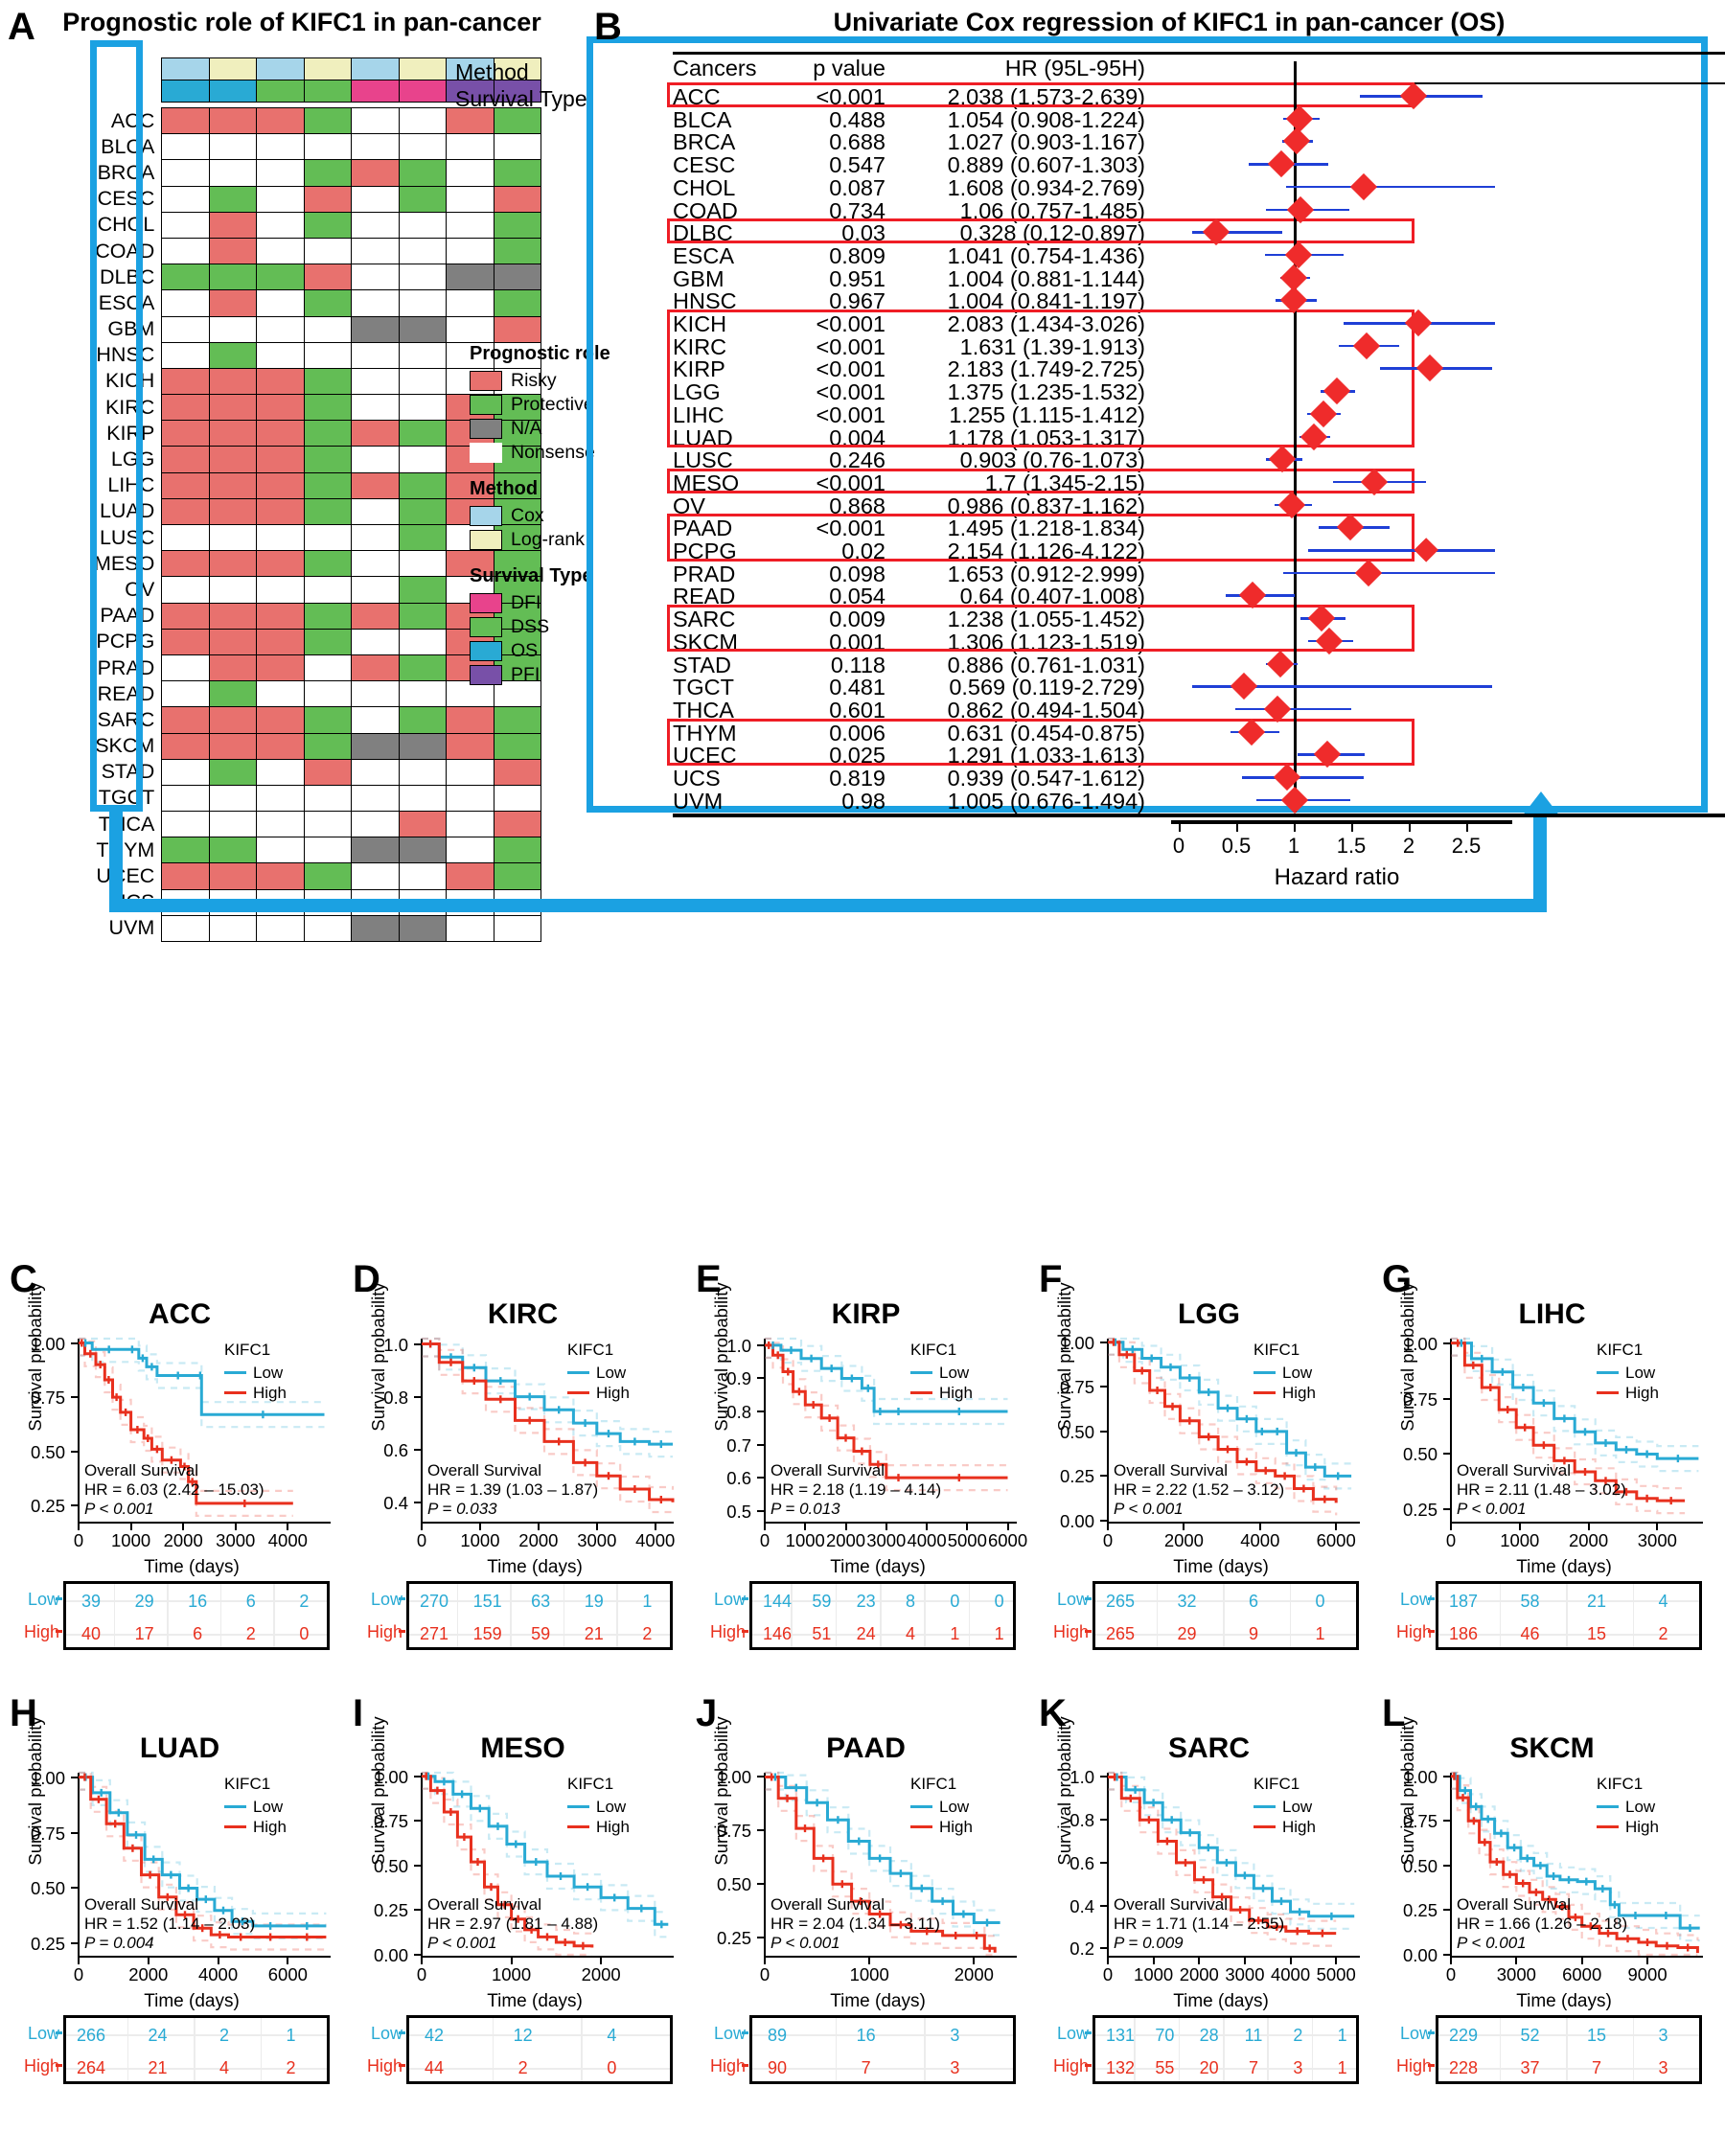 This screenshot has width=1725, height=2156. I want to click on risk-value-low: 266, so click(91, 2036).